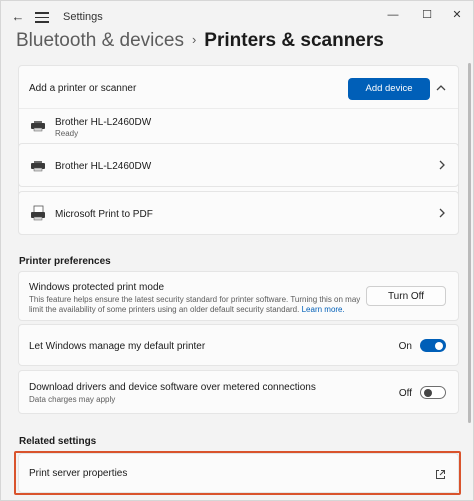 The height and width of the screenshot is (501, 474). What do you see at coordinates (104, 214) in the screenshot?
I see `printer-name: Microsoft Print to PDF` at bounding box center [104, 214].